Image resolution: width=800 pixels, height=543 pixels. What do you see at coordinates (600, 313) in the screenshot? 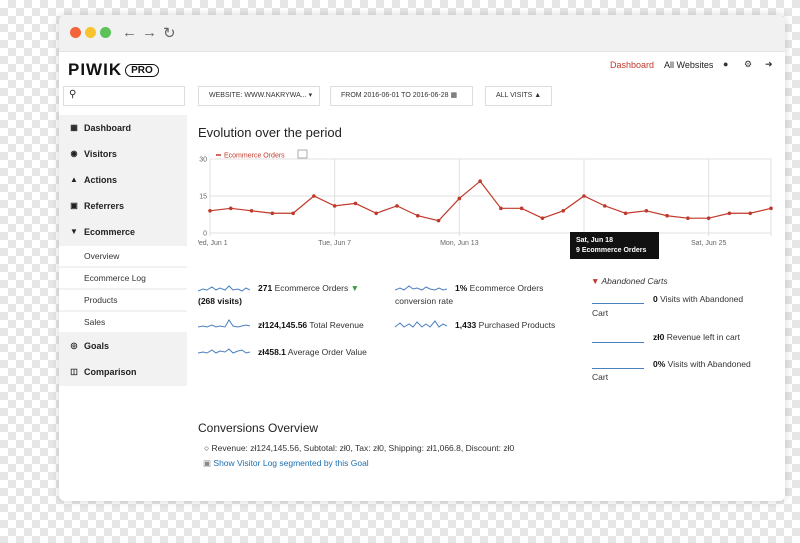
I see `abandoned-visits-sub: Cart` at bounding box center [600, 313].